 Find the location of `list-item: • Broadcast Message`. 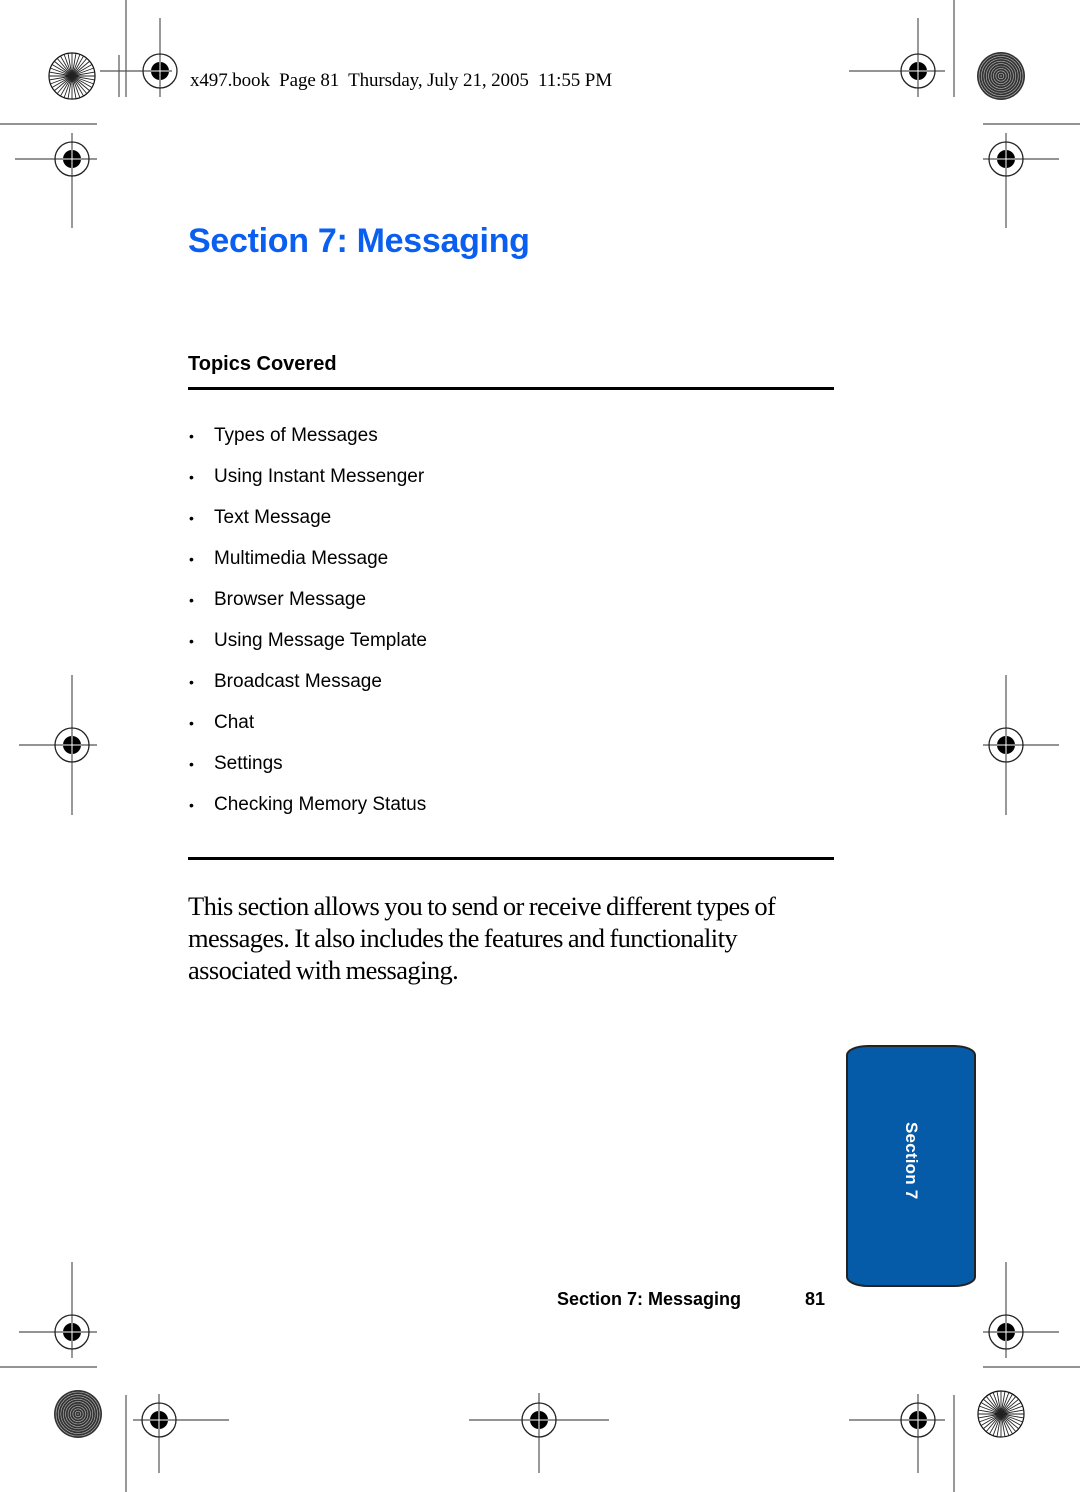

list-item: • Broadcast Message is located at coordinates (307, 686).